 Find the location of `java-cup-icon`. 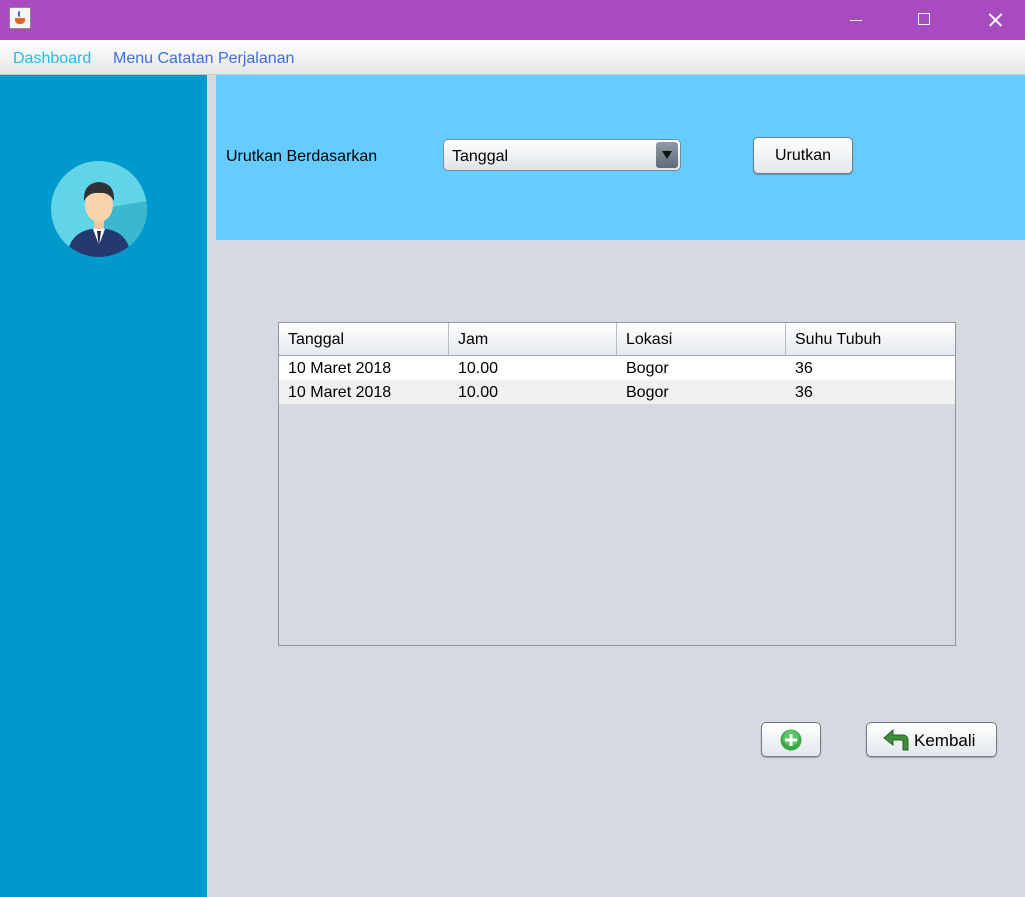

java-cup-icon is located at coordinates (20, 18).